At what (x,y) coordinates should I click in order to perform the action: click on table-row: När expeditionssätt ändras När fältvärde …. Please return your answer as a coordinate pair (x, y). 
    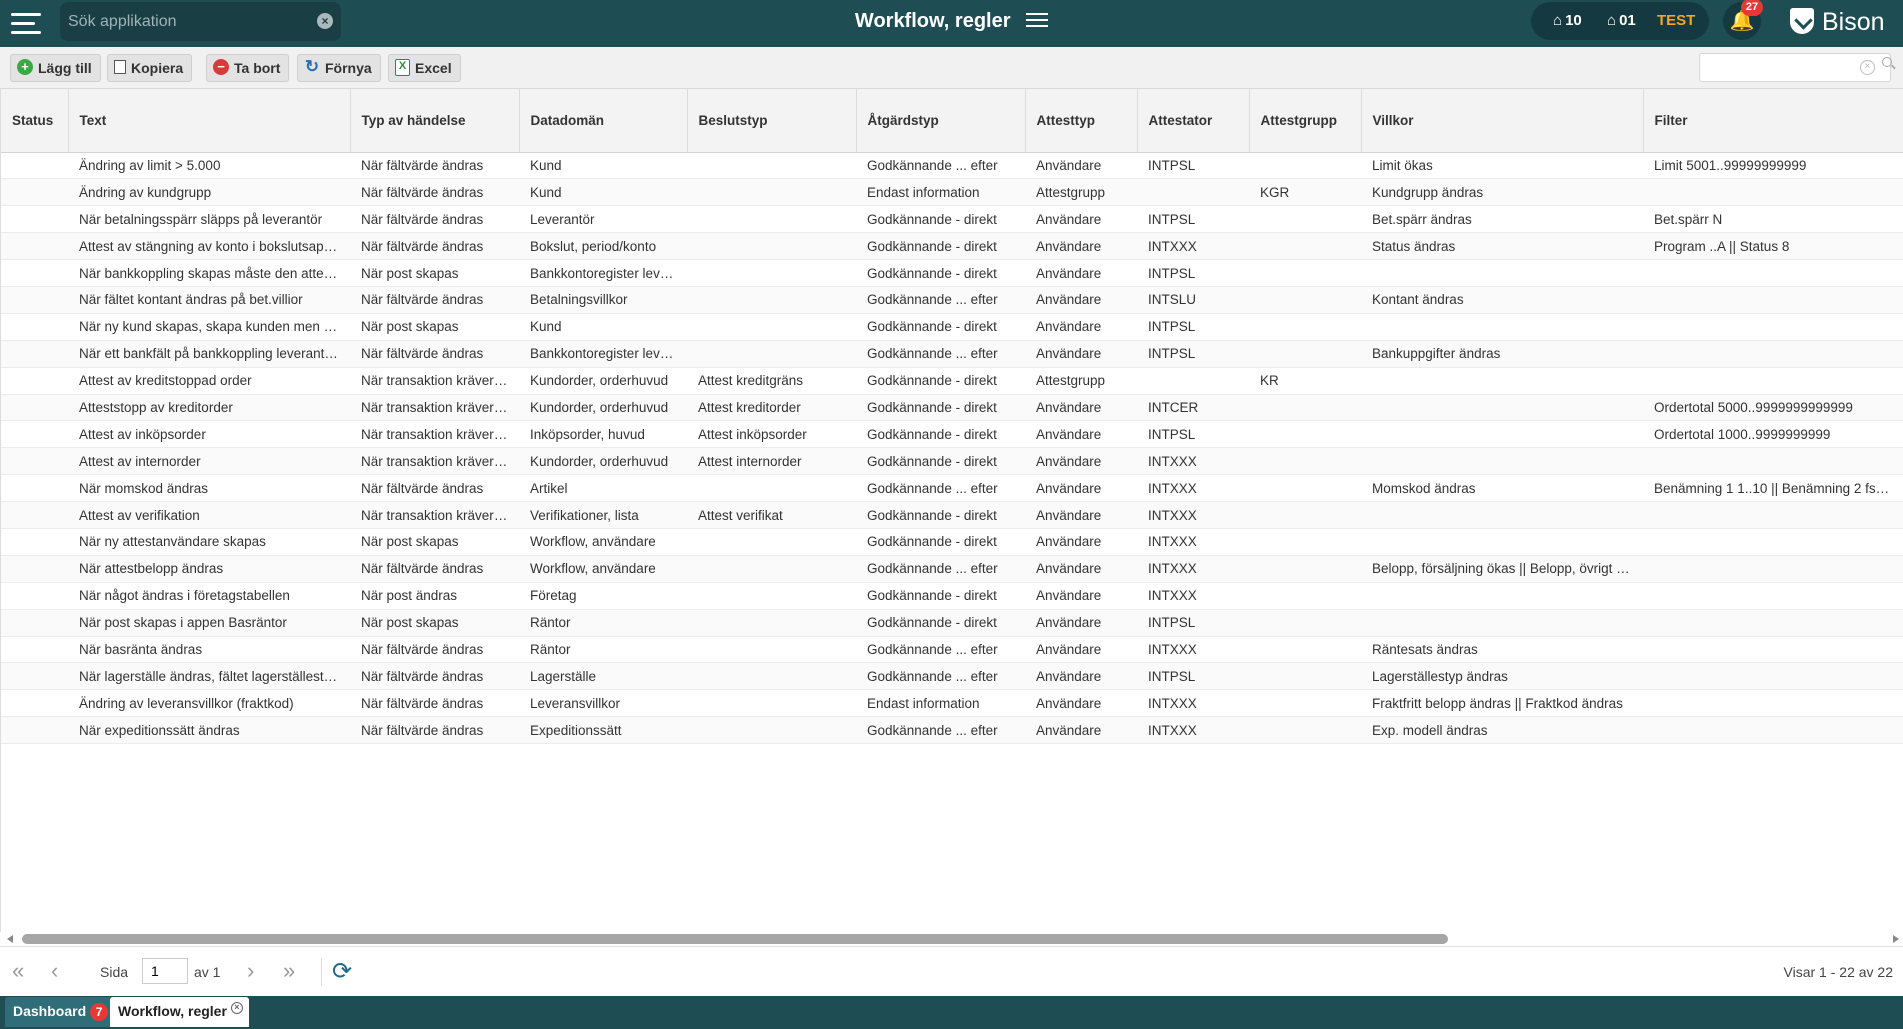
    Looking at the image, I should click on (952, 730).